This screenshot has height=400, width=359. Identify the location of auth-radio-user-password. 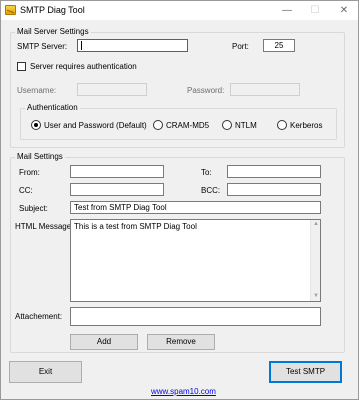
(36, 125).